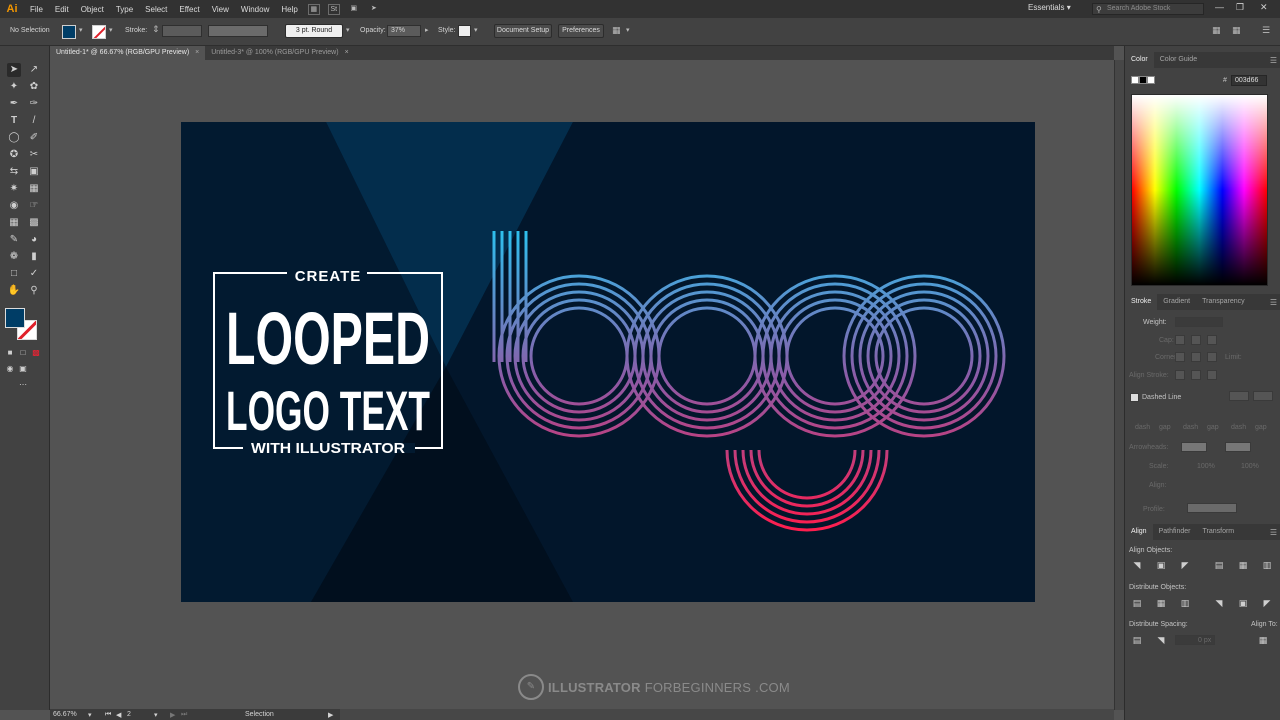 This screenshot has width=1280, height=720. Describe the element at coordinates (1137, 640) in the screenshot. I see `vertical-spacing-icon: ▤` at that location.